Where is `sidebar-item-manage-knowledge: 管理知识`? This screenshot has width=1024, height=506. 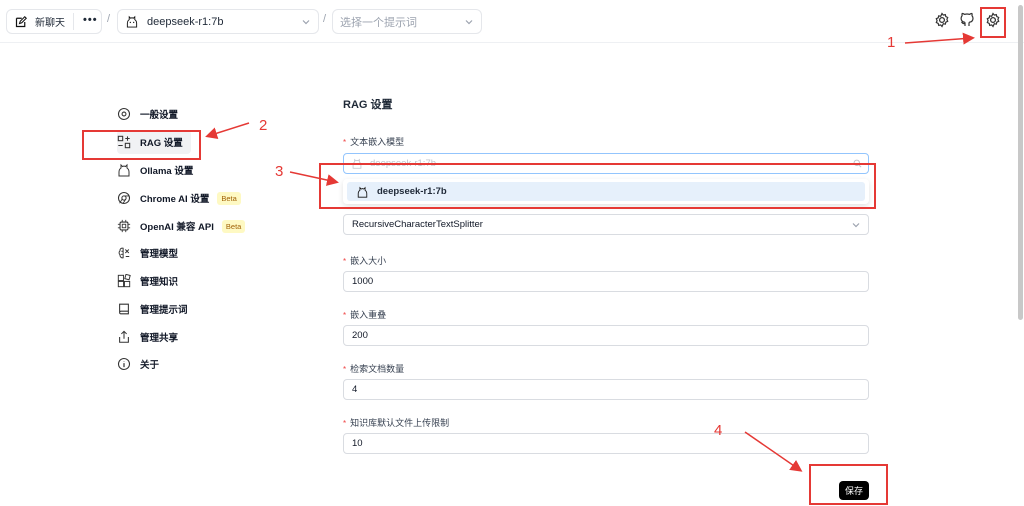 sidebar-item-manage-knowledge: 管理知识 is located at coordinates (147, 281).